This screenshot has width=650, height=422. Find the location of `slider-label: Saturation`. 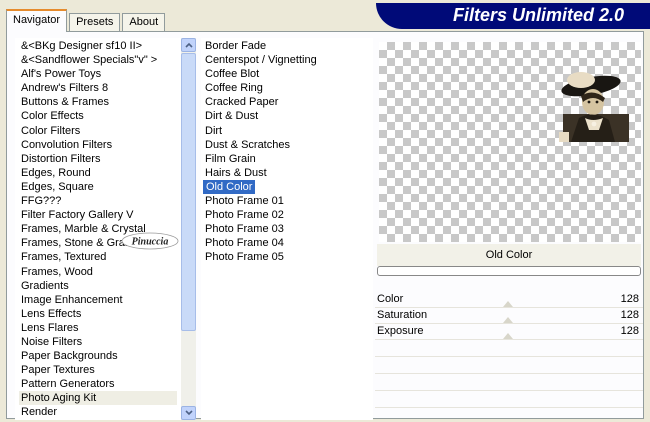

slider-label: Saturation is located at coordinates (402, 315).